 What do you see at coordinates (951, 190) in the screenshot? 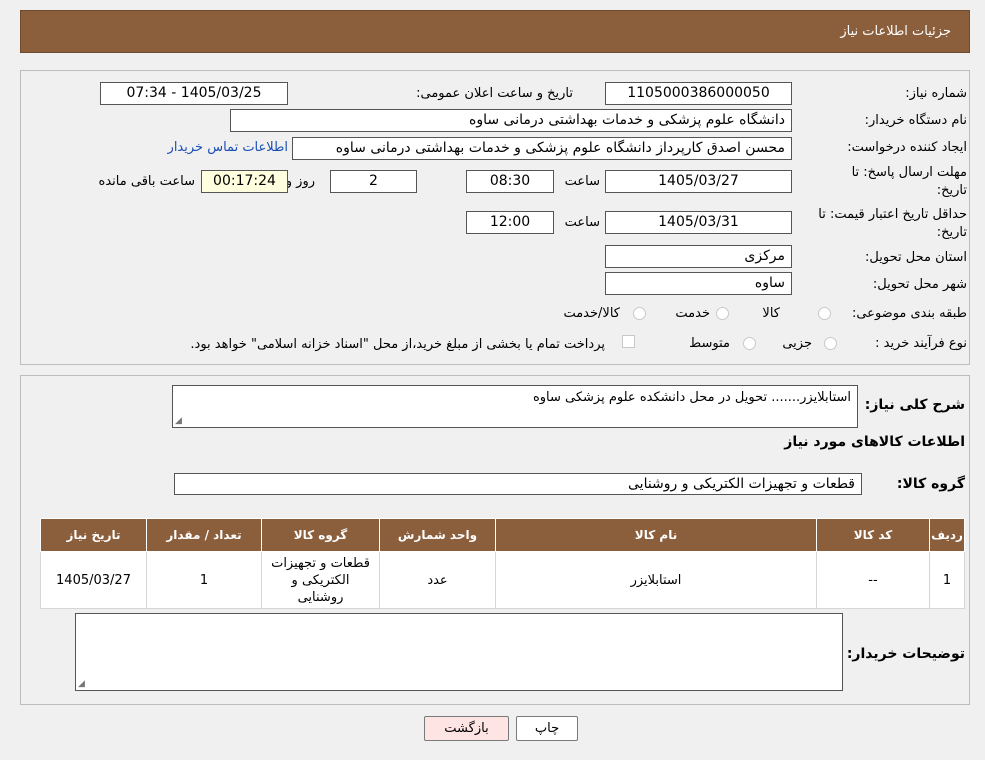
I see `deadline-label-date: تاریخ:` at bounding box center [951, 190].